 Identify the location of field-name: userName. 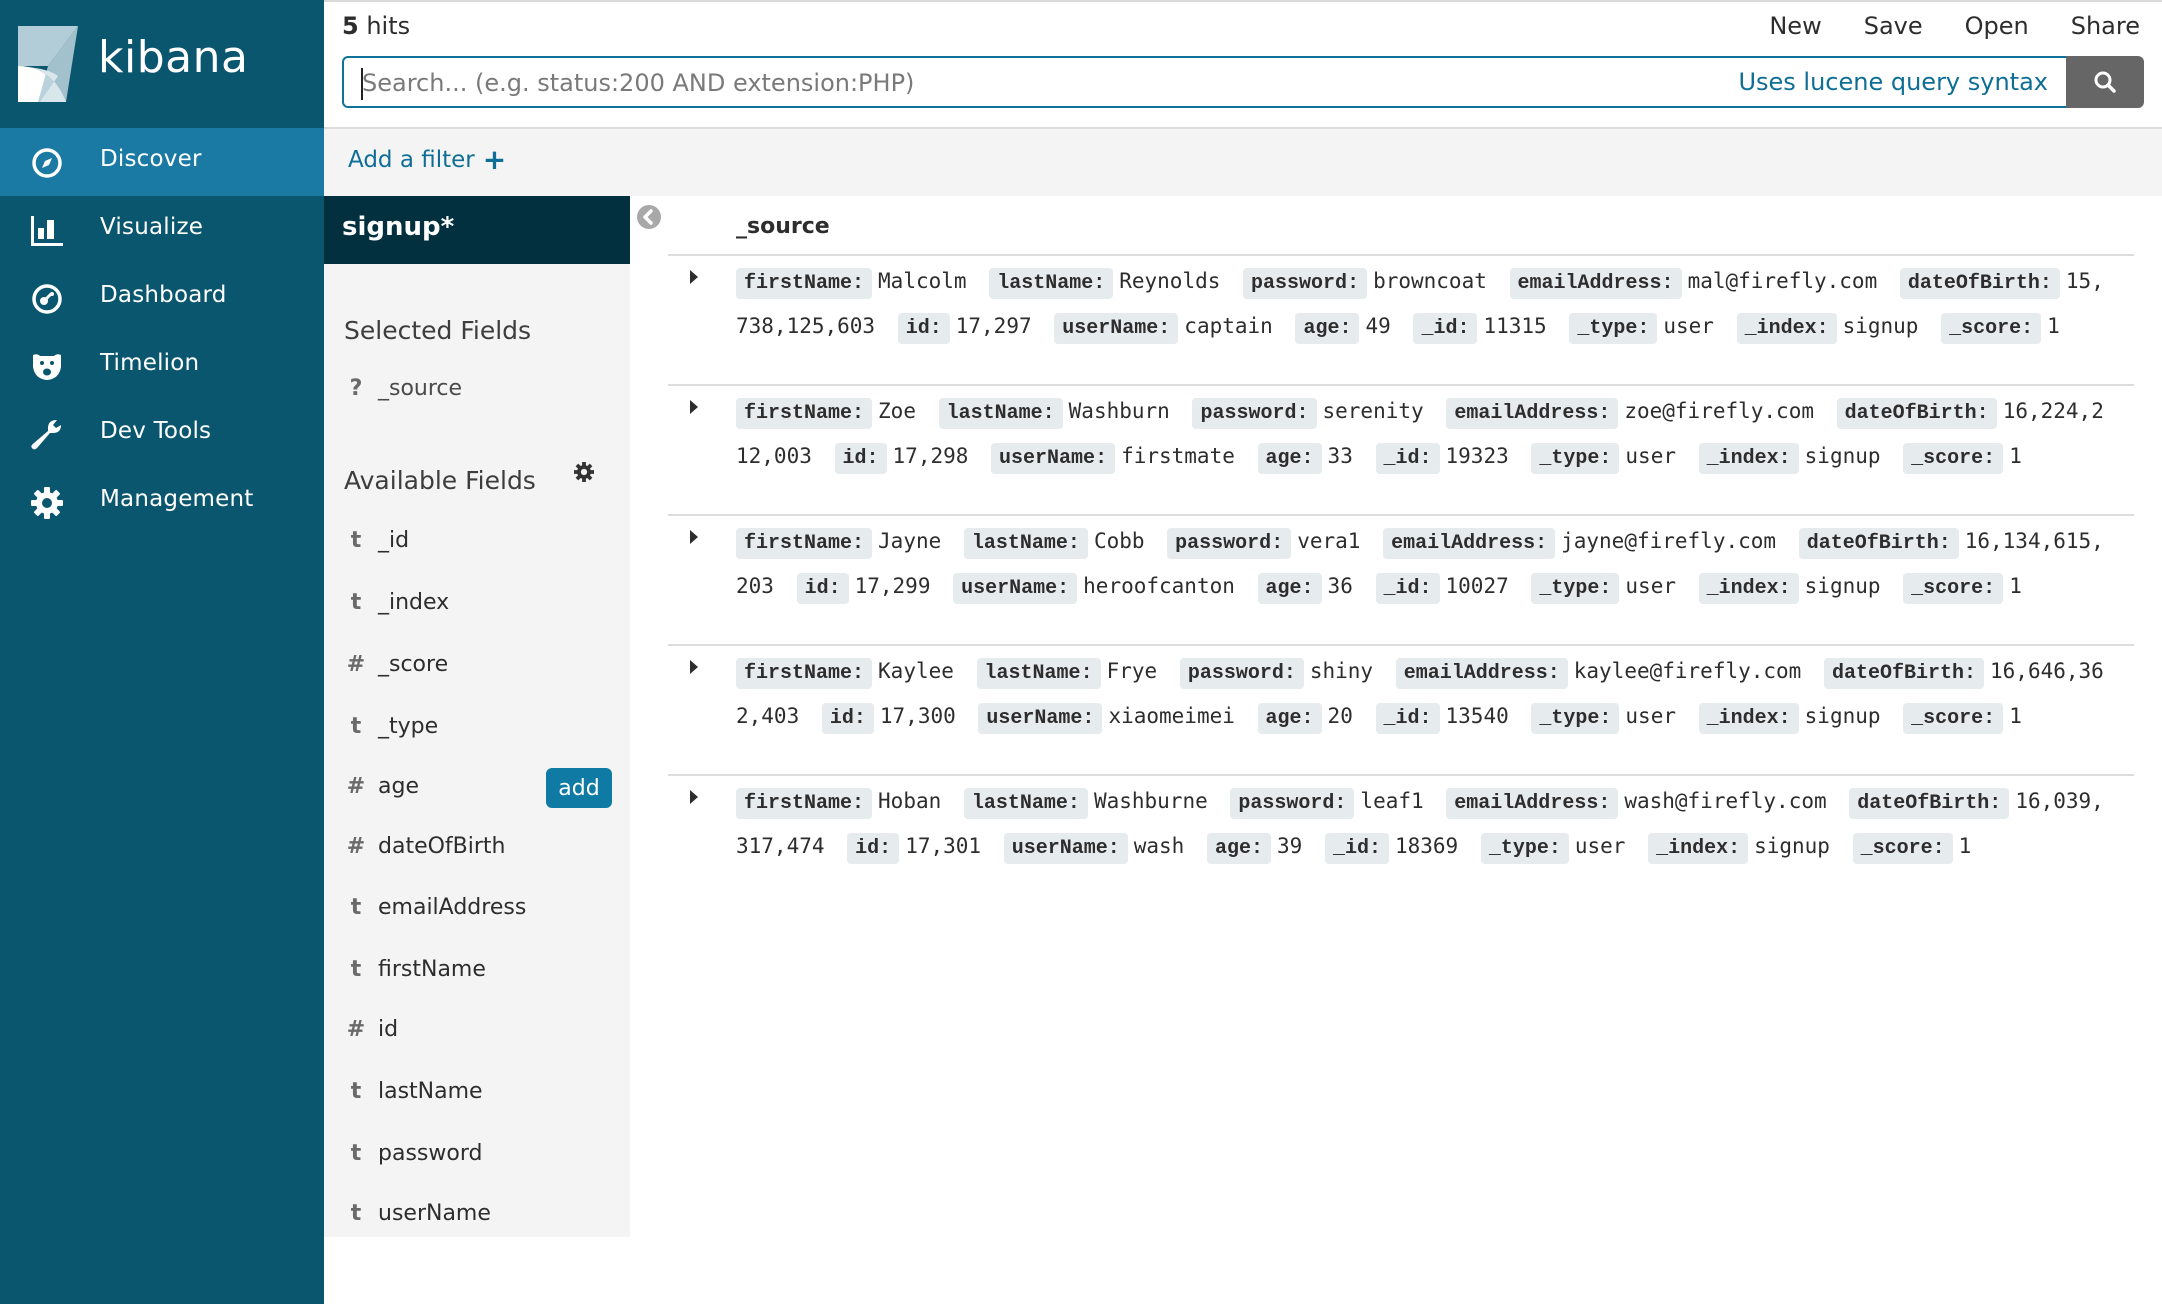
(434, 1213).